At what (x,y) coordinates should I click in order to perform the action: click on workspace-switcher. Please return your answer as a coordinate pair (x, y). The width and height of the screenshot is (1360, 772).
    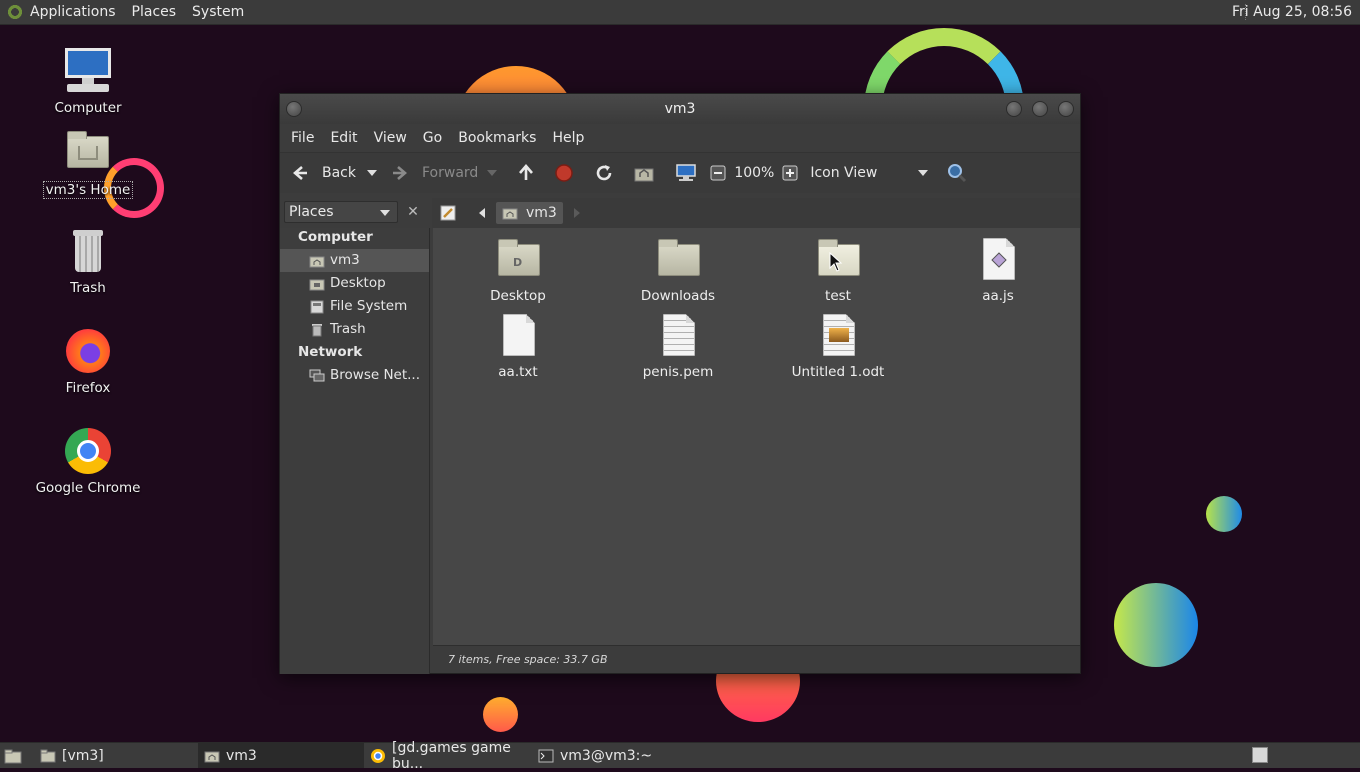
    Looking at the image, I should click on (1260, 755).